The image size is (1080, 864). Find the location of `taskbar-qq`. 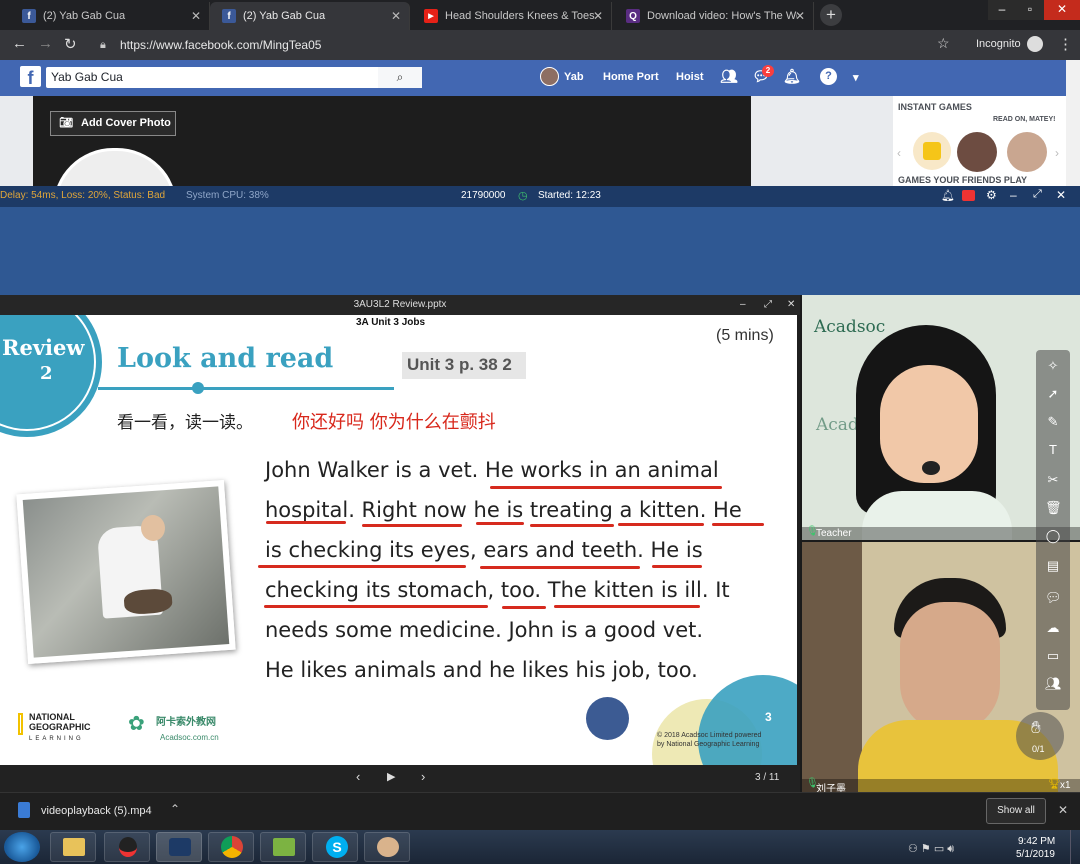

taskbar-qq is located at coordinates (127, 847).